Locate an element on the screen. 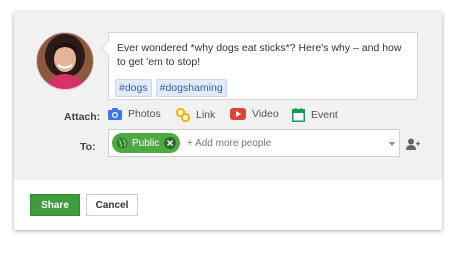 This screenshot has width=460, height=254. link-icon is located at coordinates (183, 115).